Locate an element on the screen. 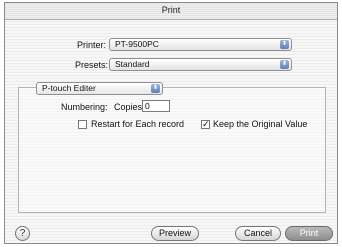  keep-original-label: Keep the Original Value is located at coordinates (260, 124).